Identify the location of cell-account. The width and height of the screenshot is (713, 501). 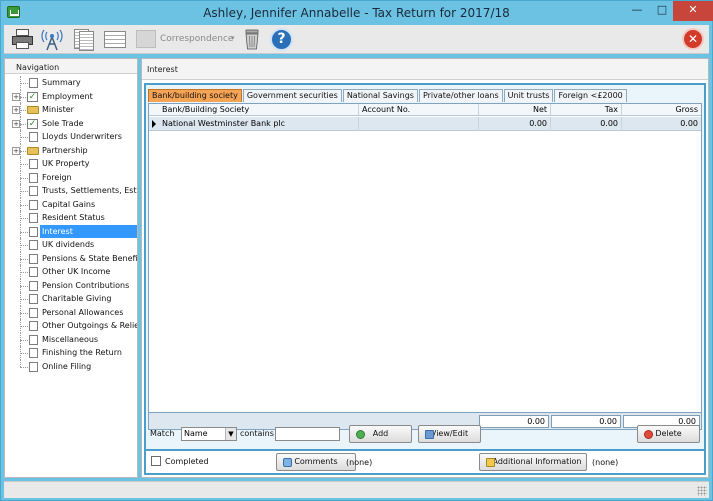
(419, 124).